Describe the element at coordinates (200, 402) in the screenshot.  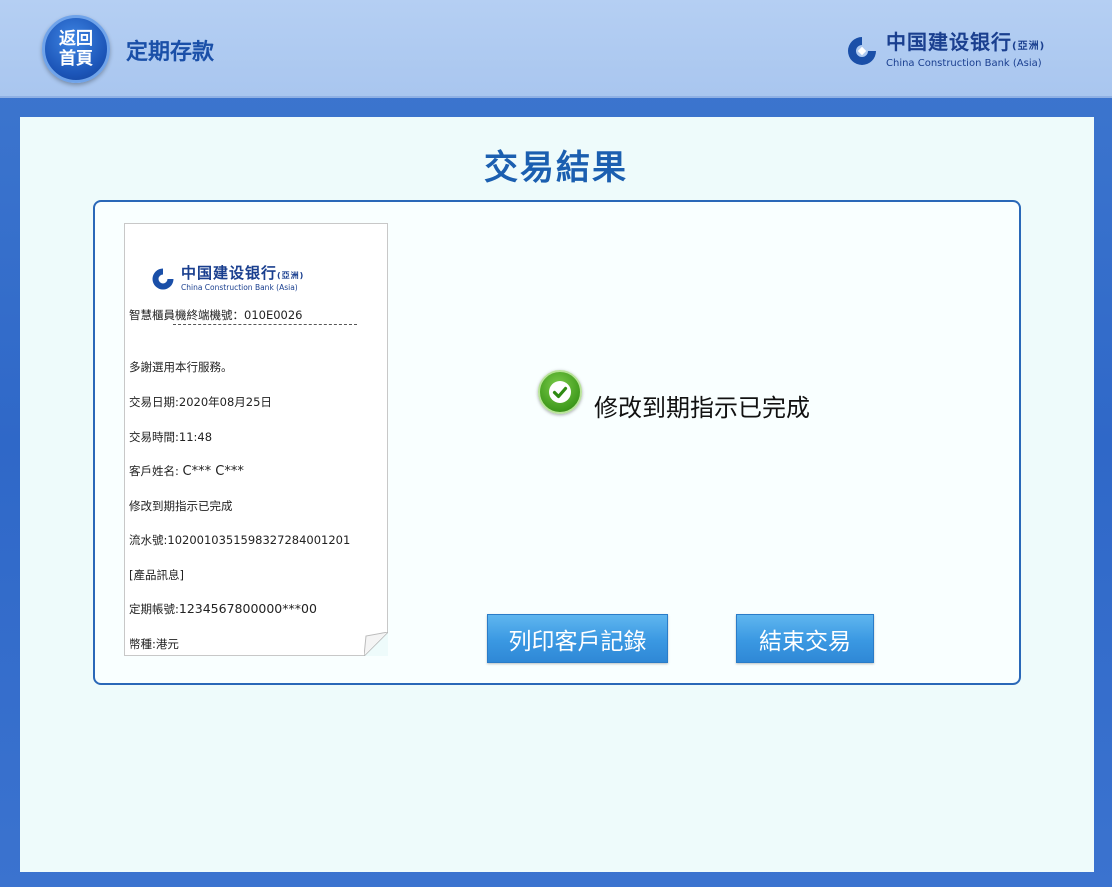
I see `receipt-date: 交易日期:2020年08月25日` at that location.